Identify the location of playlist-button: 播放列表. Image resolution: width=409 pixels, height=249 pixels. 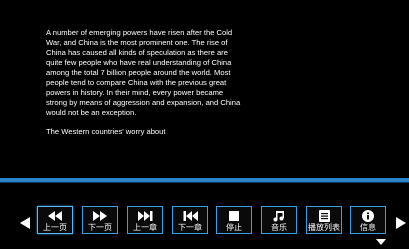
(324, 220).